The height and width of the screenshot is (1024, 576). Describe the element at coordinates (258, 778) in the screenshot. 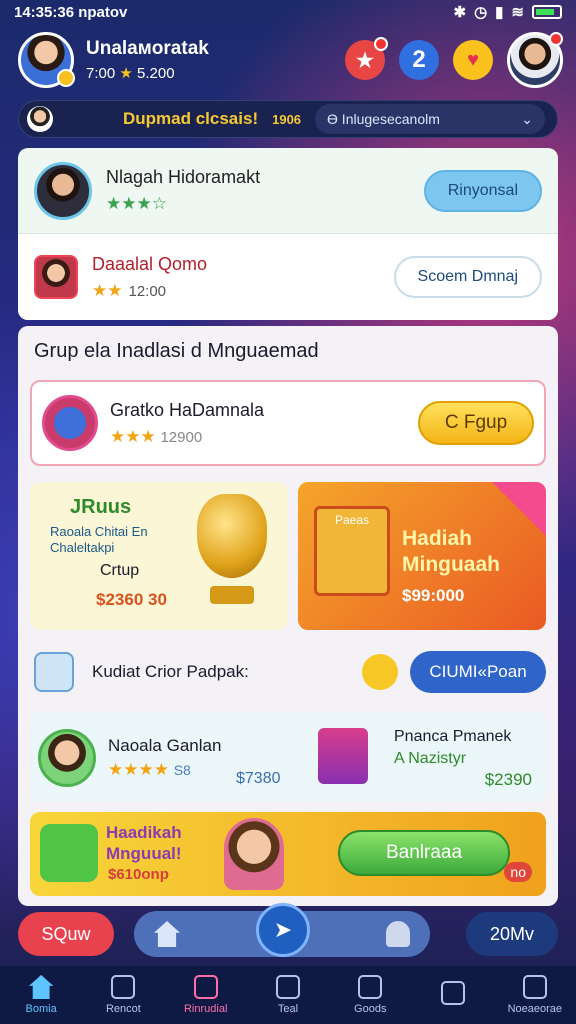

I see `shop-left-price: $7380` at that location.